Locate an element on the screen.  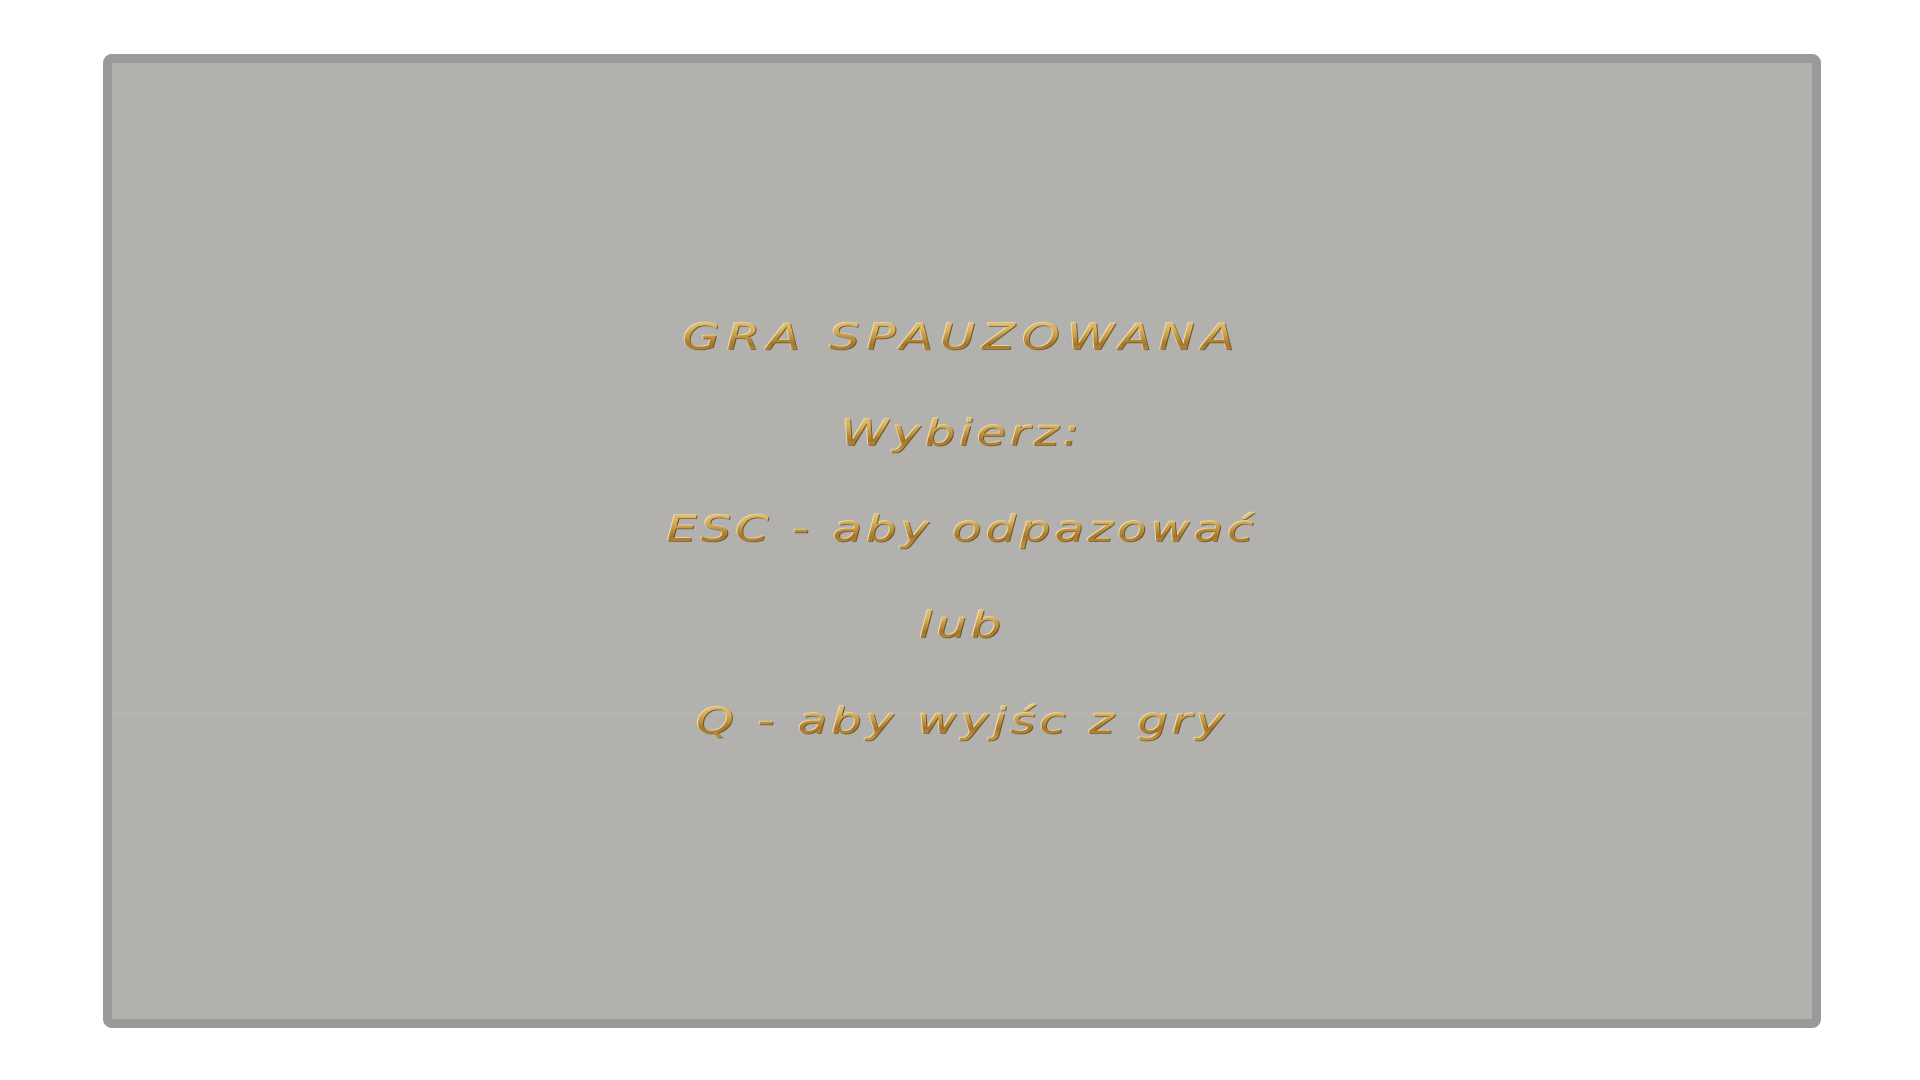
option-separator: lub is located at coordinates (962, 624).